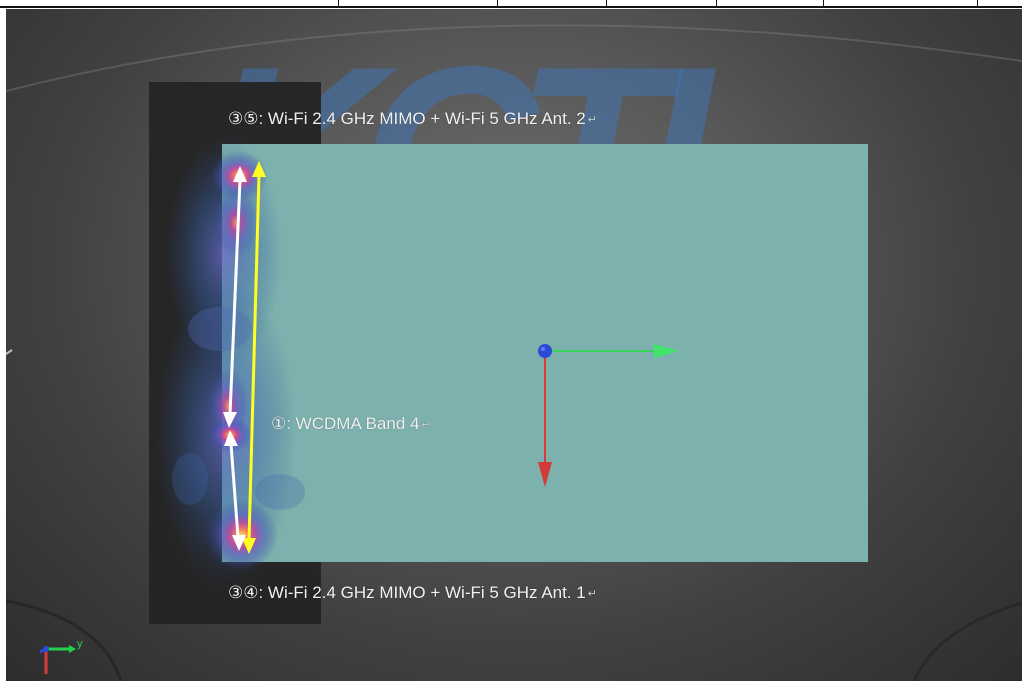  What do you see at coordinates (61, 656) in the screenshot?
I see `coordinate-axis-widget: y` at bounding box center [61, 656].